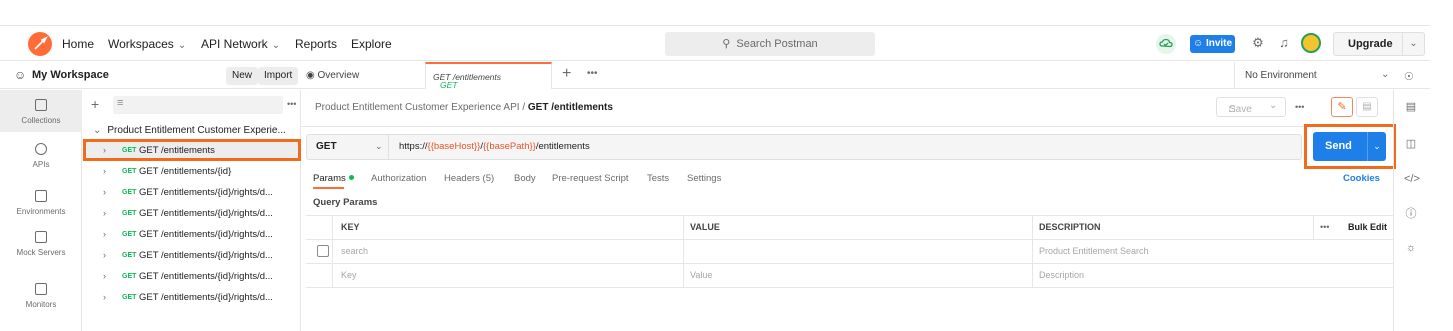 Image resolution: width=1453 pixels, height=331 pixels. Describe the element at coordinates (350, 227) in the screenshot. I see `column-header-key: KEY` at that location.